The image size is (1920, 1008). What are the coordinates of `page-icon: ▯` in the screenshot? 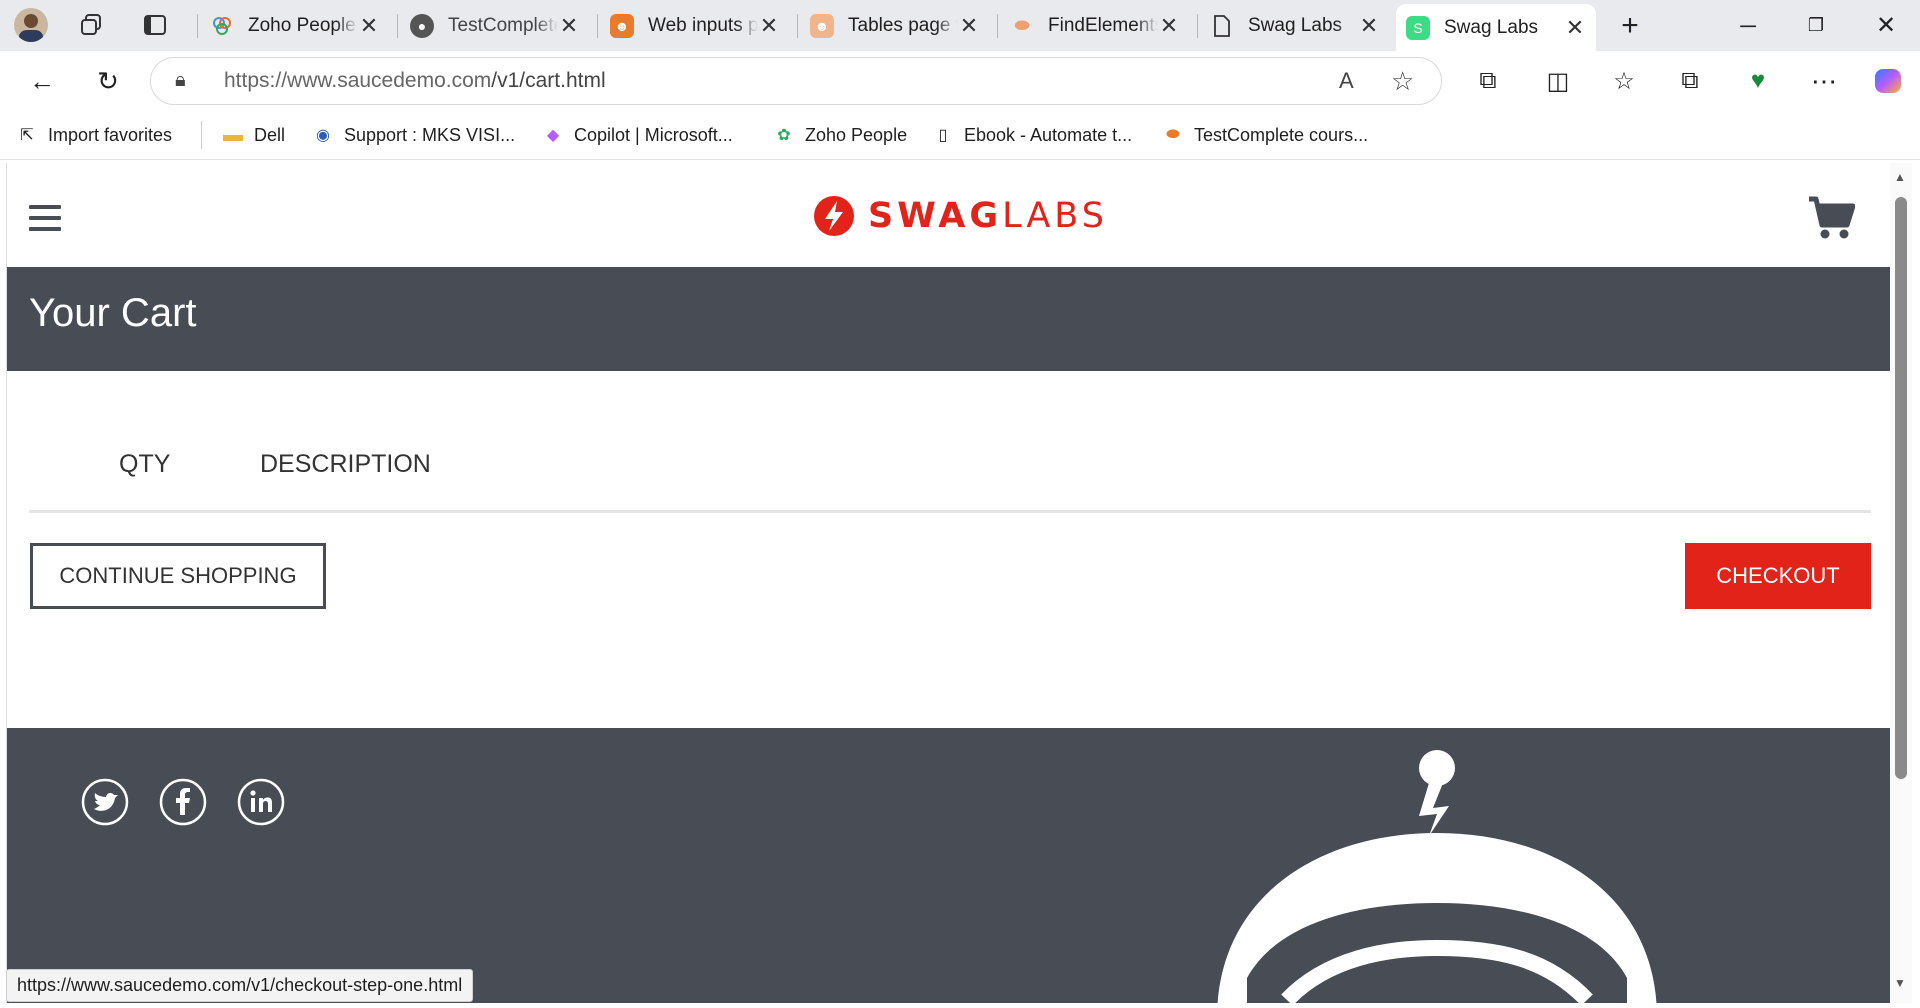 It's located at (943, 135).